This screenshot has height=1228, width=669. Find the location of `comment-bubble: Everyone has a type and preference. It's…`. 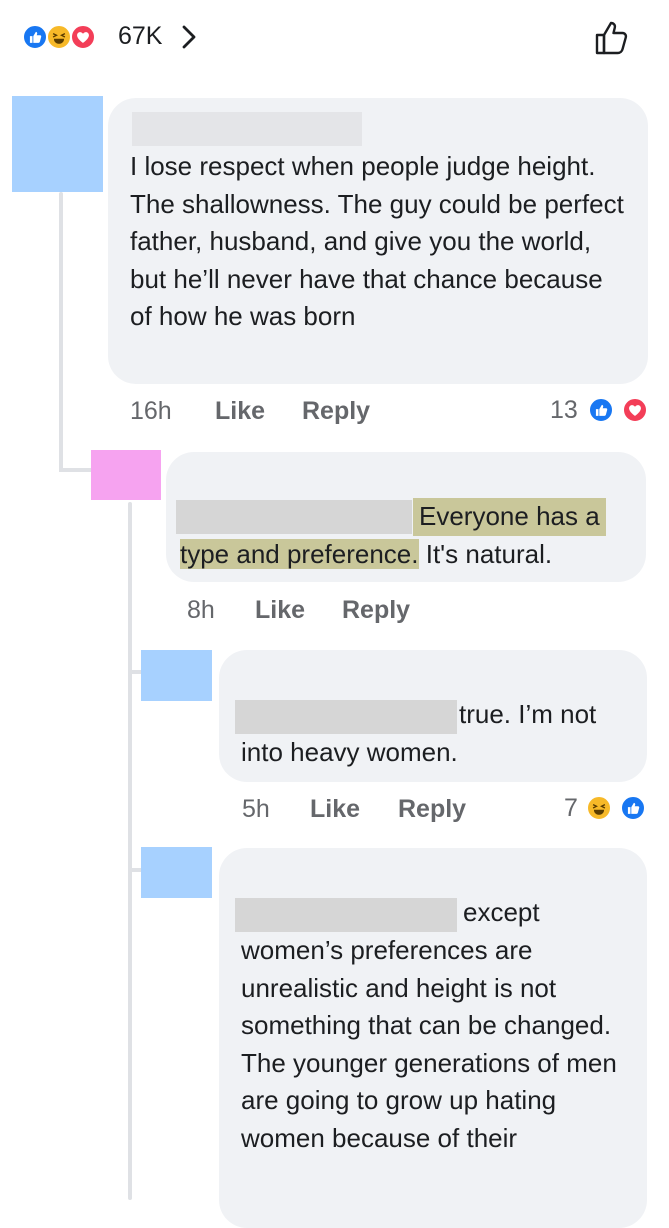

comment-bubble: Everyone has a type and preference. It's… is located at coordinates (406, 517).